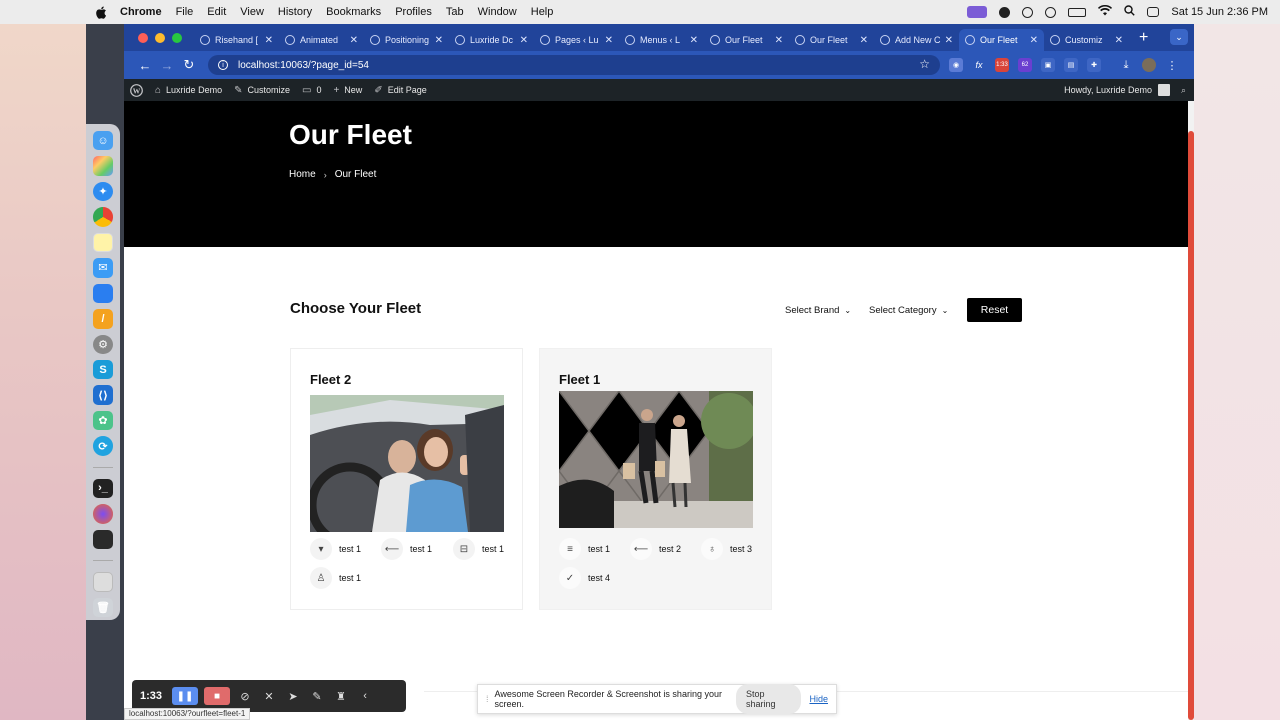  I want to click on puzzle-extensions-icon: ✚, so click(1094, 65).